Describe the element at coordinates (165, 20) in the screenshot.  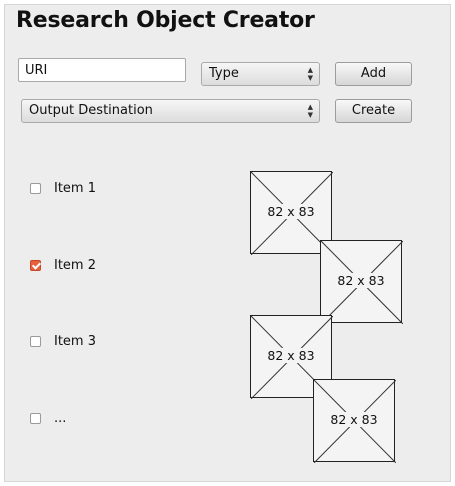
I see `page-title: Research Object Creator` at that location.